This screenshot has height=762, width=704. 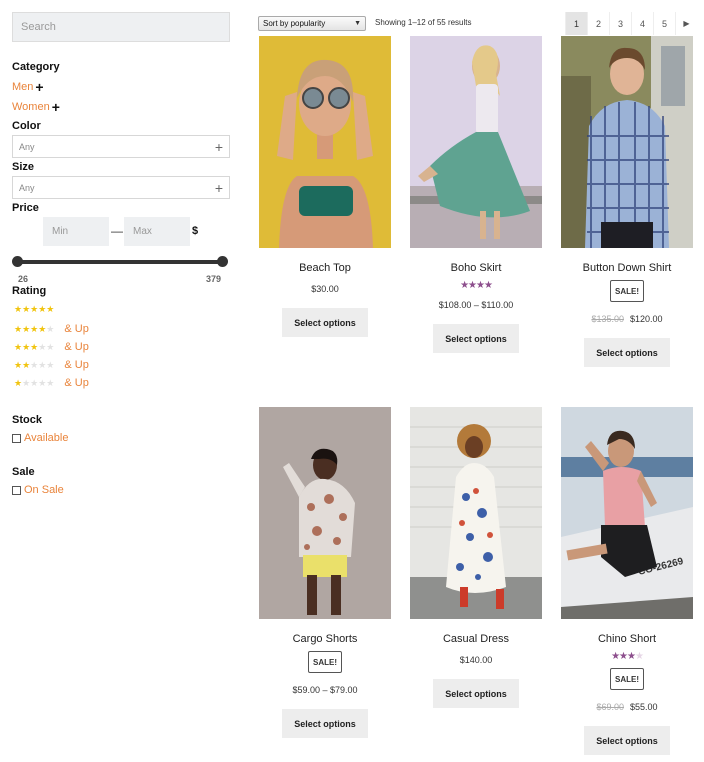 What do you see at coordinates (76, 231) in the screenshot?
I see `price-min-input` at bounding box center [76, 231].